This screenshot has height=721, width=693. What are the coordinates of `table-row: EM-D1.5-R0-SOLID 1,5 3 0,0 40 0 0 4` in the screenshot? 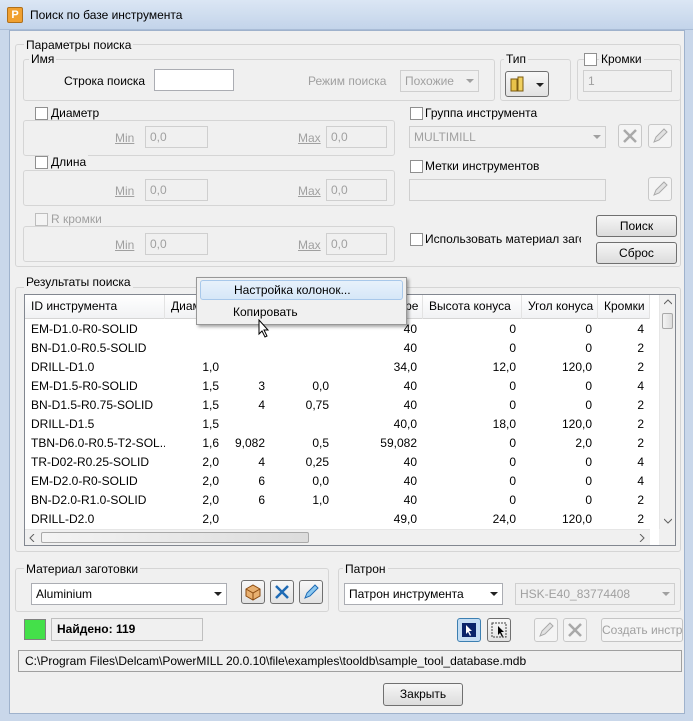 It's located at (337, 386).